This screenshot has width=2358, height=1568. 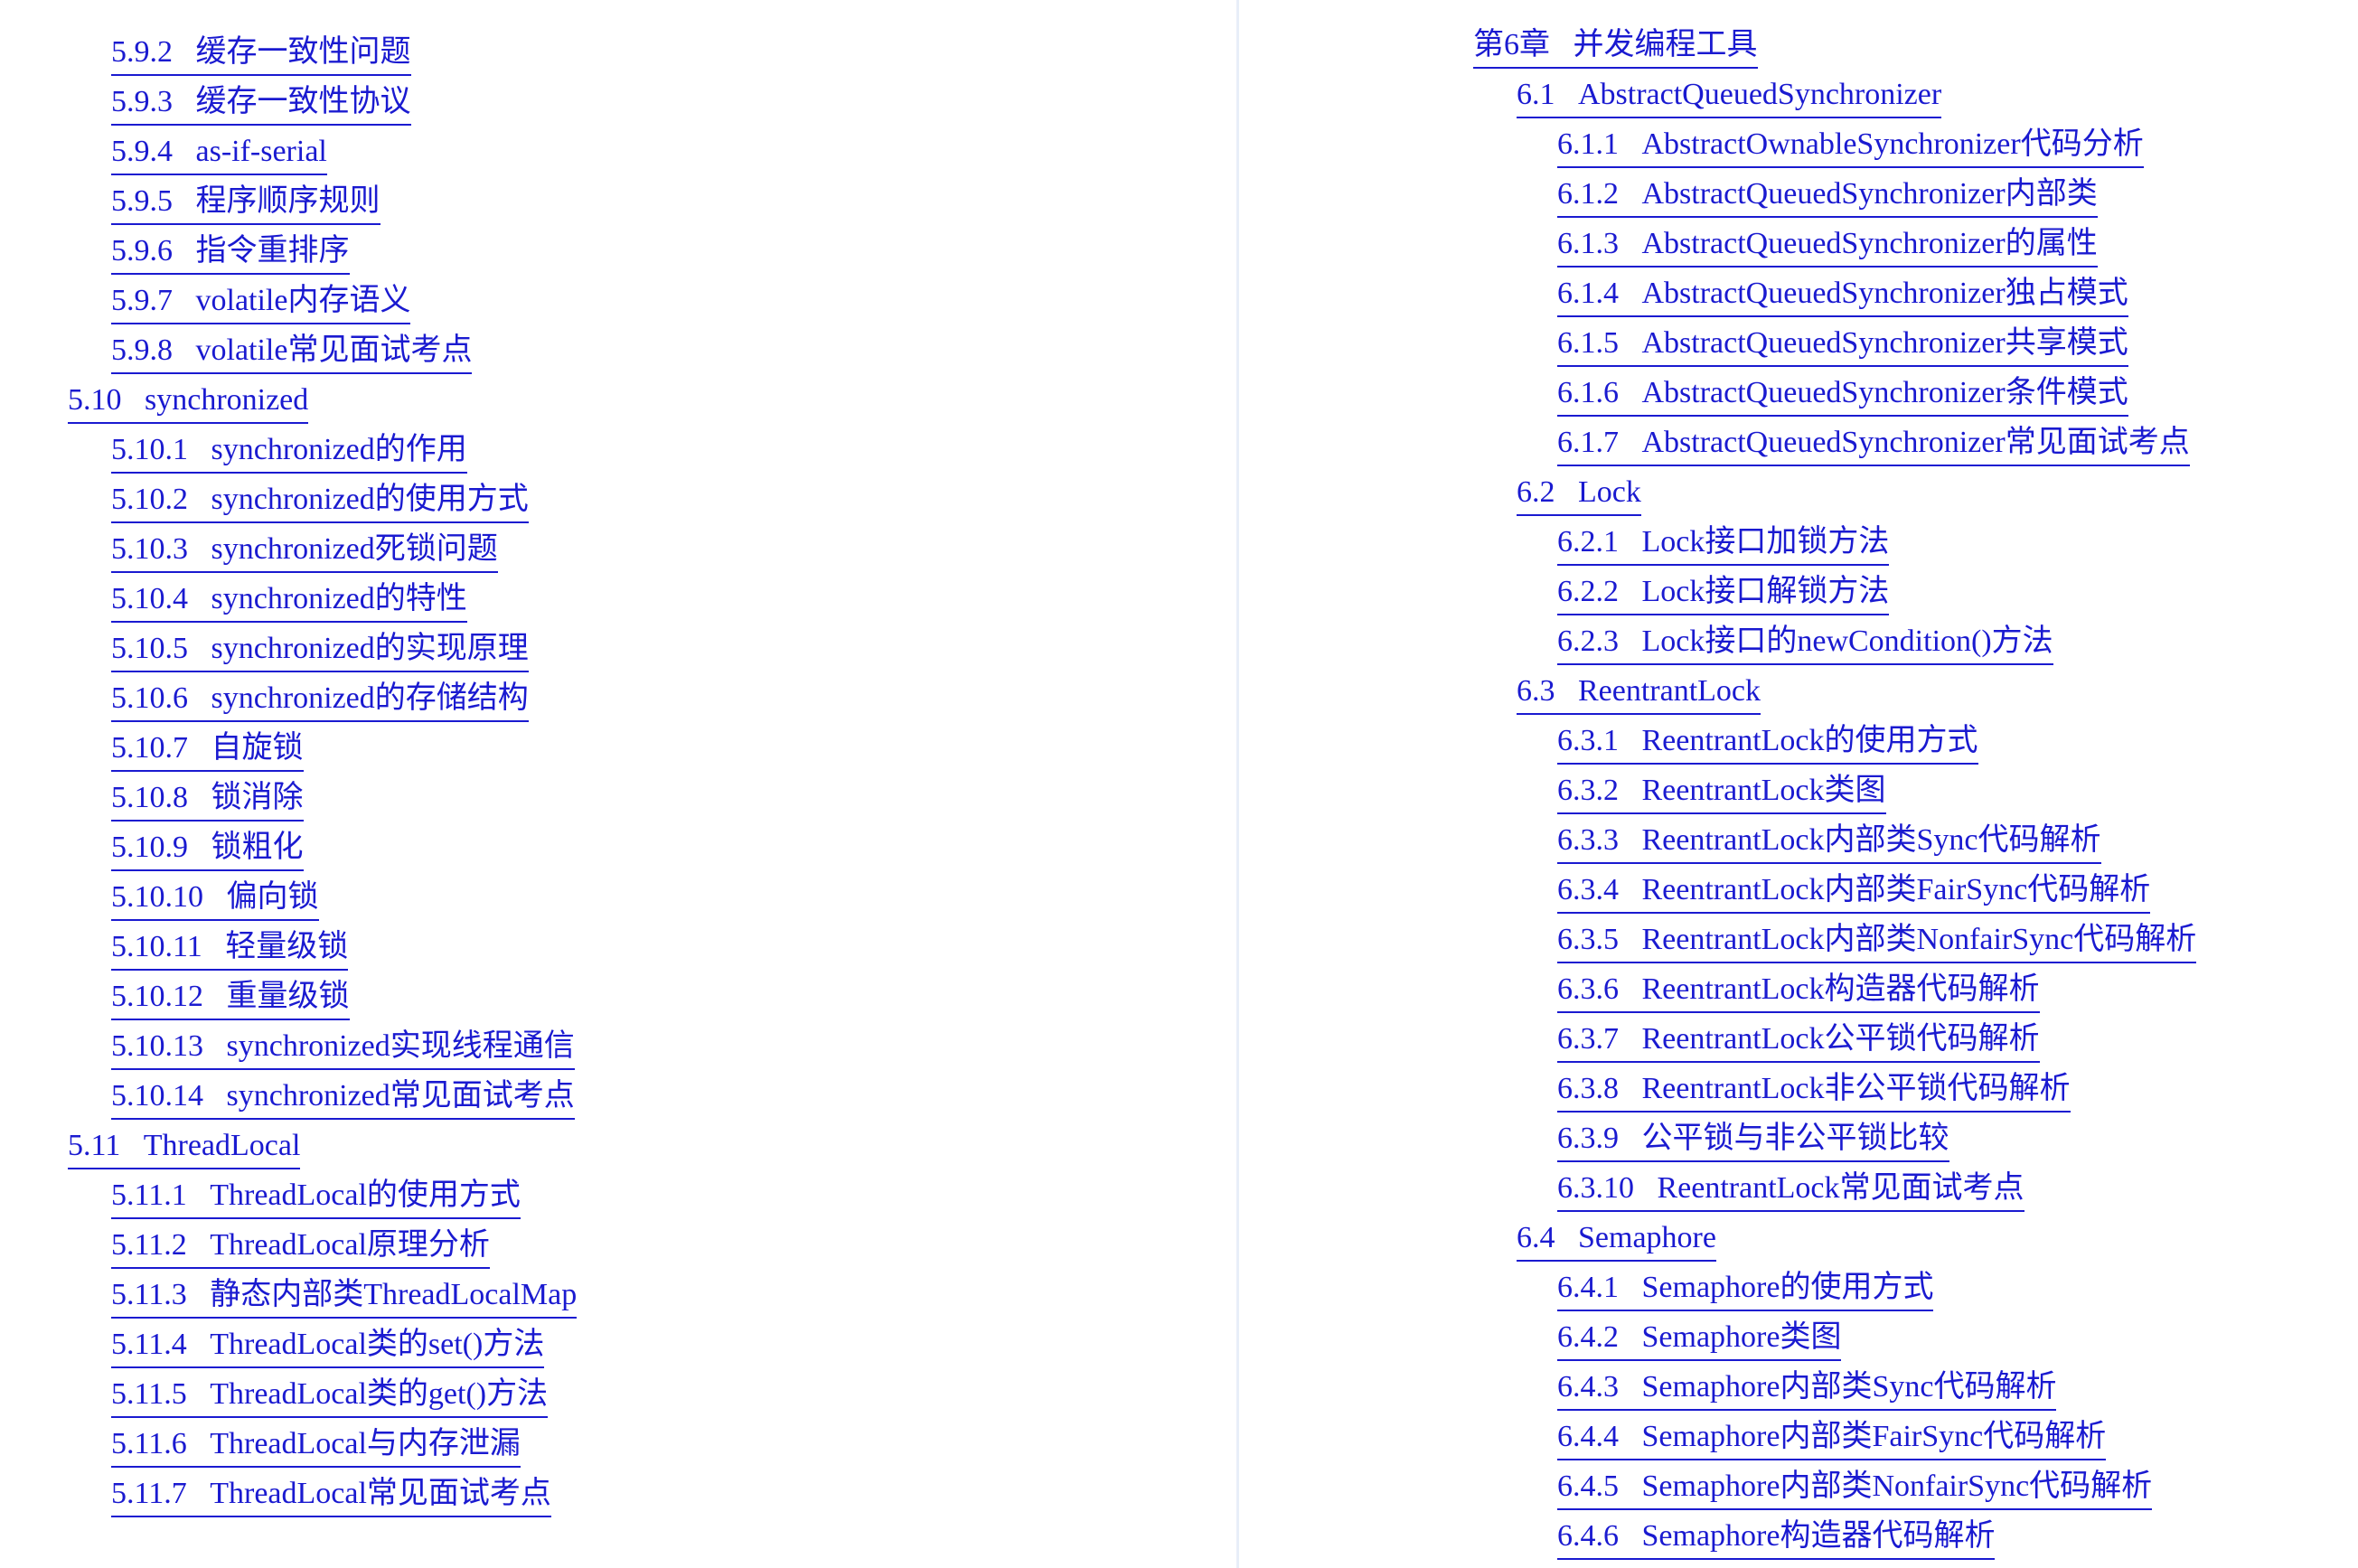 I want to click on toc-entry-6-3-8: 6.3.8 ReentrantLock非公平锁代码解析, so click(x=1797, y=1088).